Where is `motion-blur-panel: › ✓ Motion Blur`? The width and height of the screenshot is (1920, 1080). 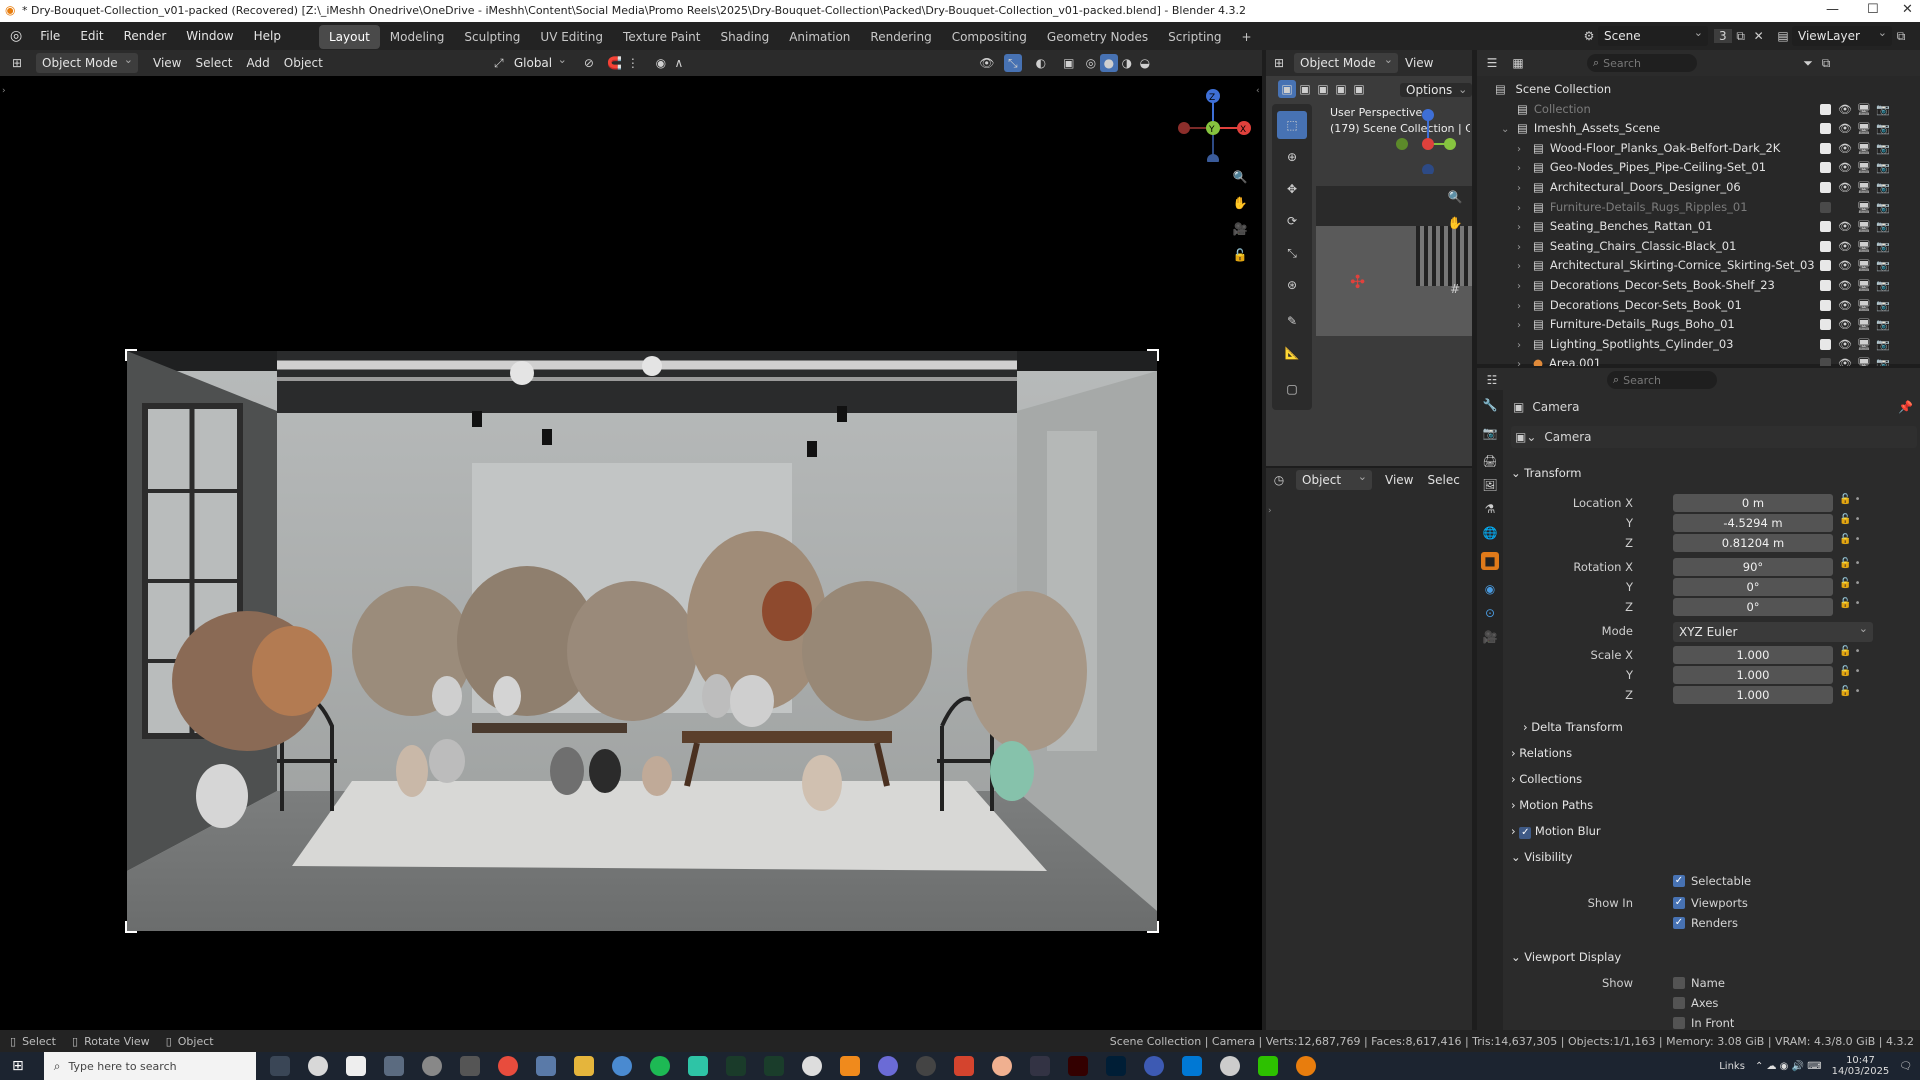
motion-blur-panel: › ✓ Motion Blur is located at coordinates (1556, 831).